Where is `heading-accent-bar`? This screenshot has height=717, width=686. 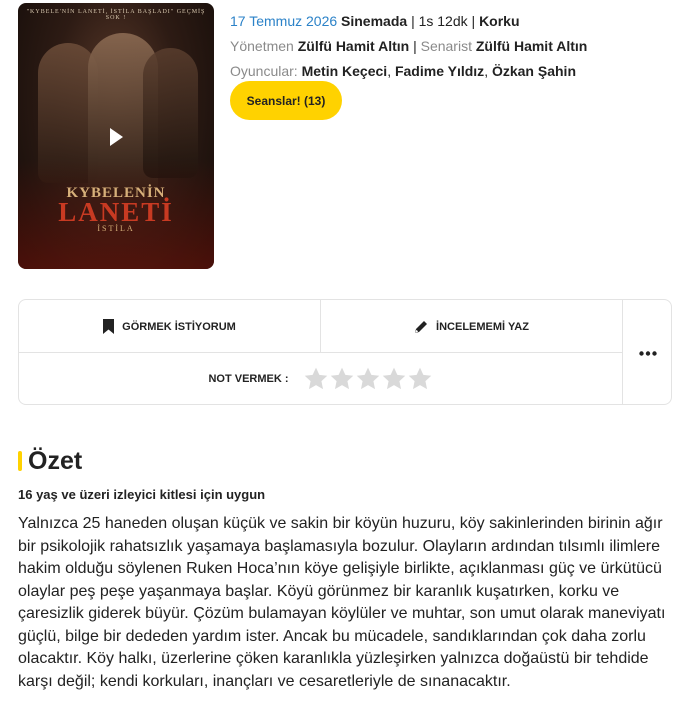 heading-accent-bar is located at coordinates (20, 461).